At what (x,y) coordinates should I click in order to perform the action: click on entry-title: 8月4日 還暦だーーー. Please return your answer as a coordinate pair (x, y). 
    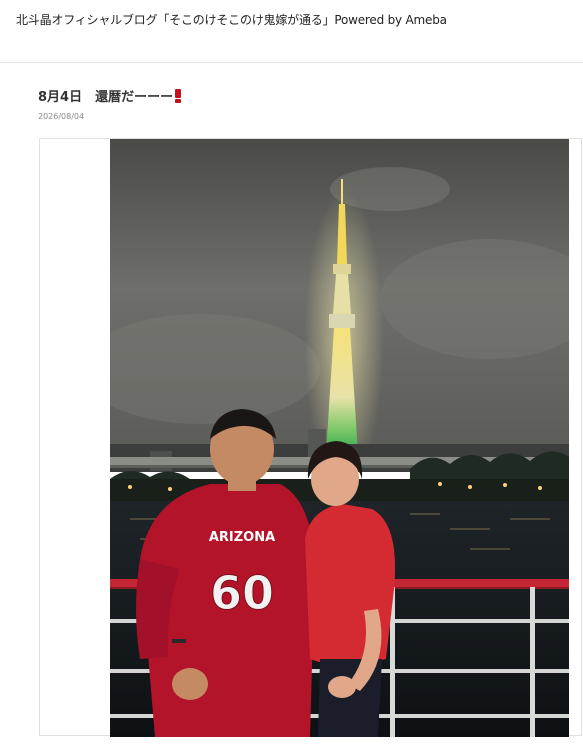
    Looking at the image, I should click on (110, 97).